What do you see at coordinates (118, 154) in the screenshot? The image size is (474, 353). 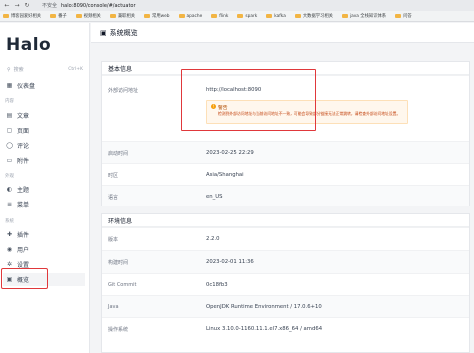 I see `row-label: 启动时间` at bounding box center [118, 154].